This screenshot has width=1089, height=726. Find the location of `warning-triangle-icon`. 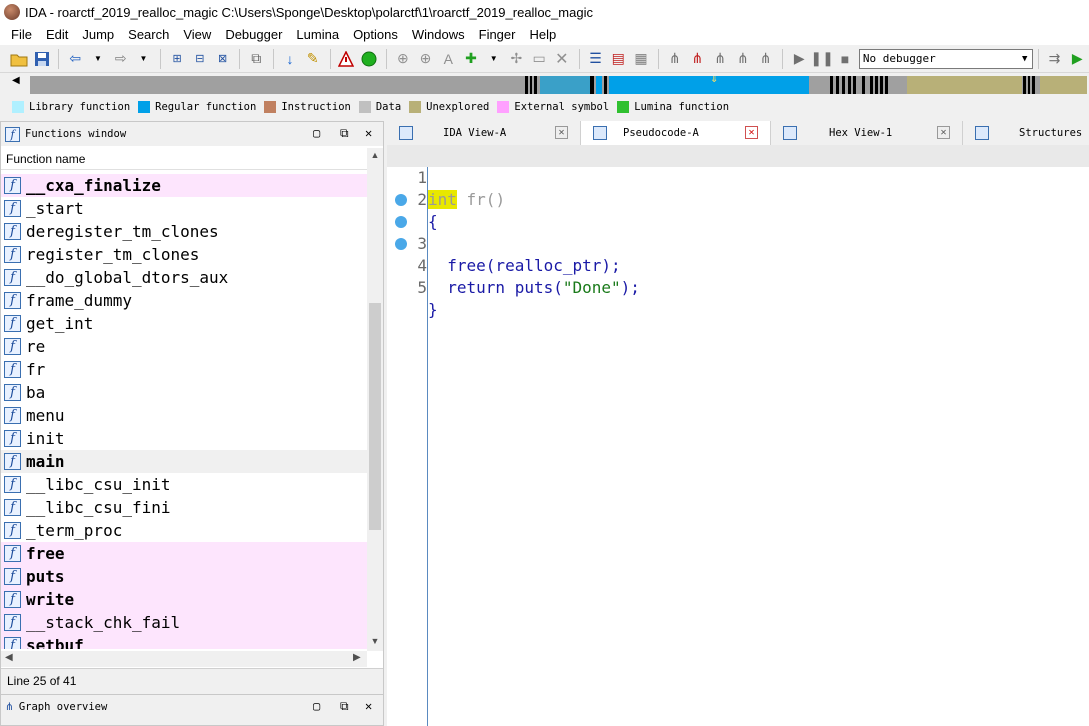

warning-triangle-icon is located at coordinates (347, 59).